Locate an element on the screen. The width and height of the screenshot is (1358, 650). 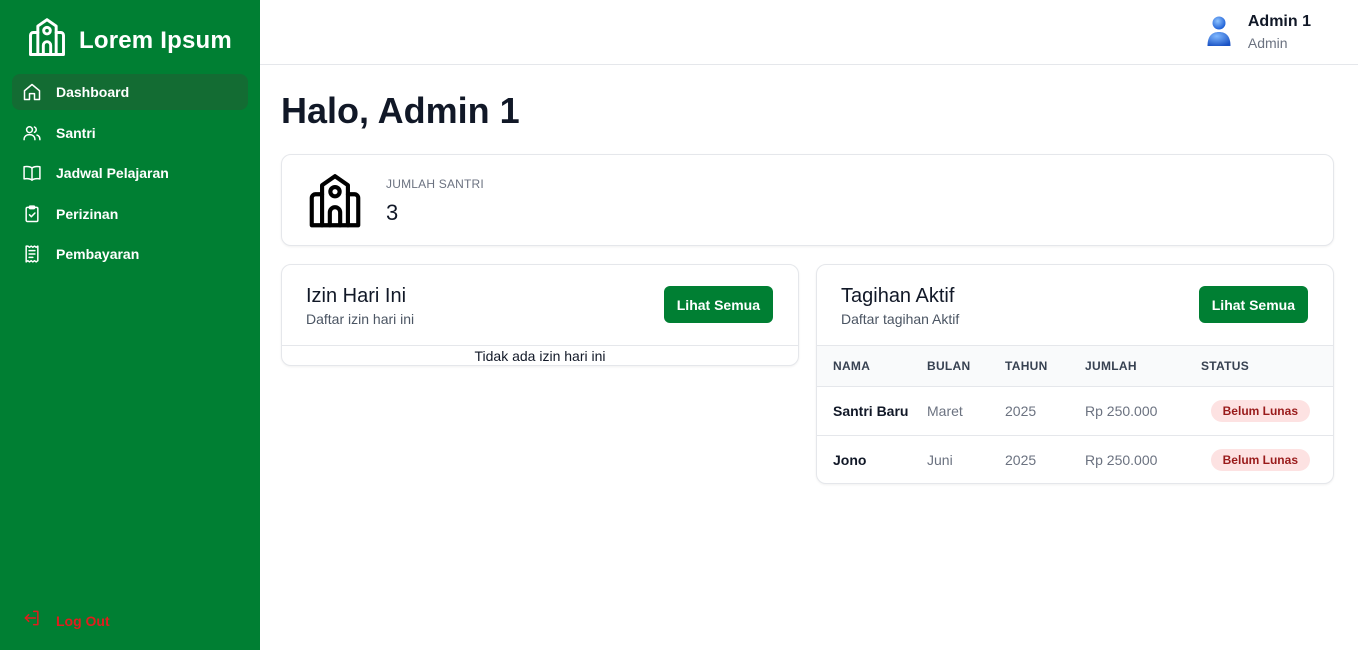
column-header-jumlah: JUMLAH is located at coordinates (1111, 366).